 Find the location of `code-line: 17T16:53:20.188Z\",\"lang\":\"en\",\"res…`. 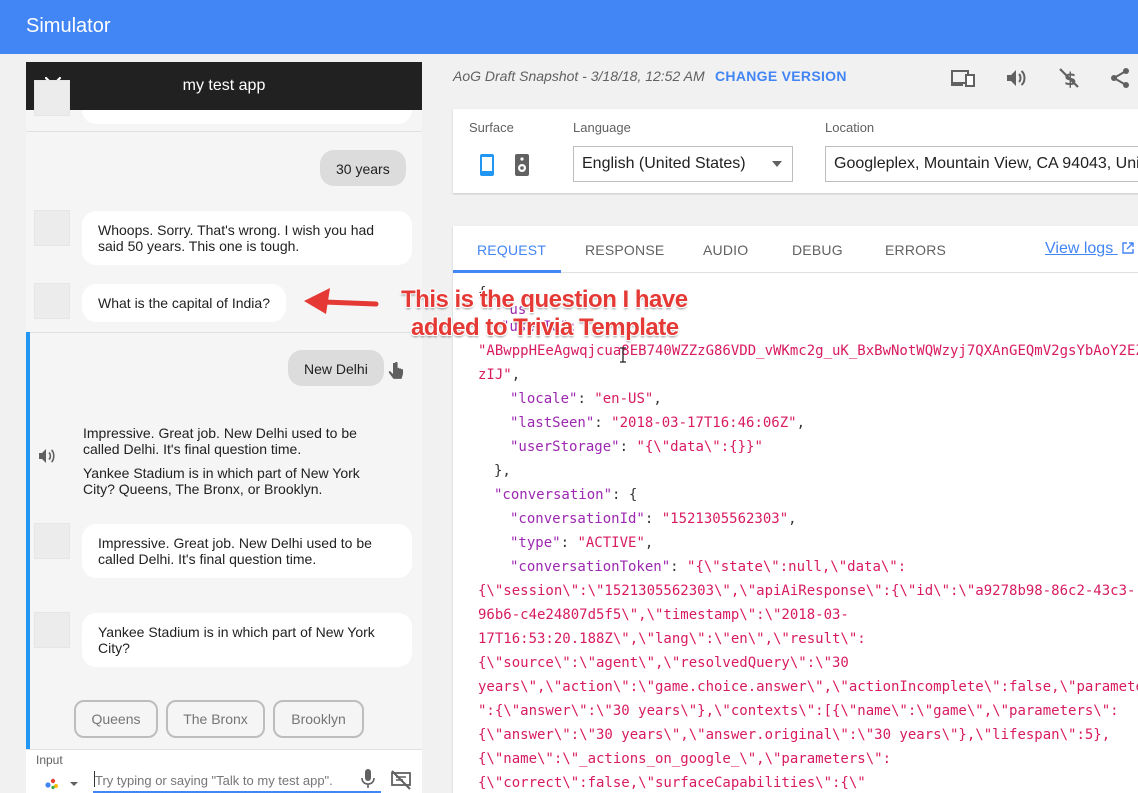

code-line: 17T16:53:20.188Z\",\"lang\":\"en\",\"res… is located at coordinates (672, 639).